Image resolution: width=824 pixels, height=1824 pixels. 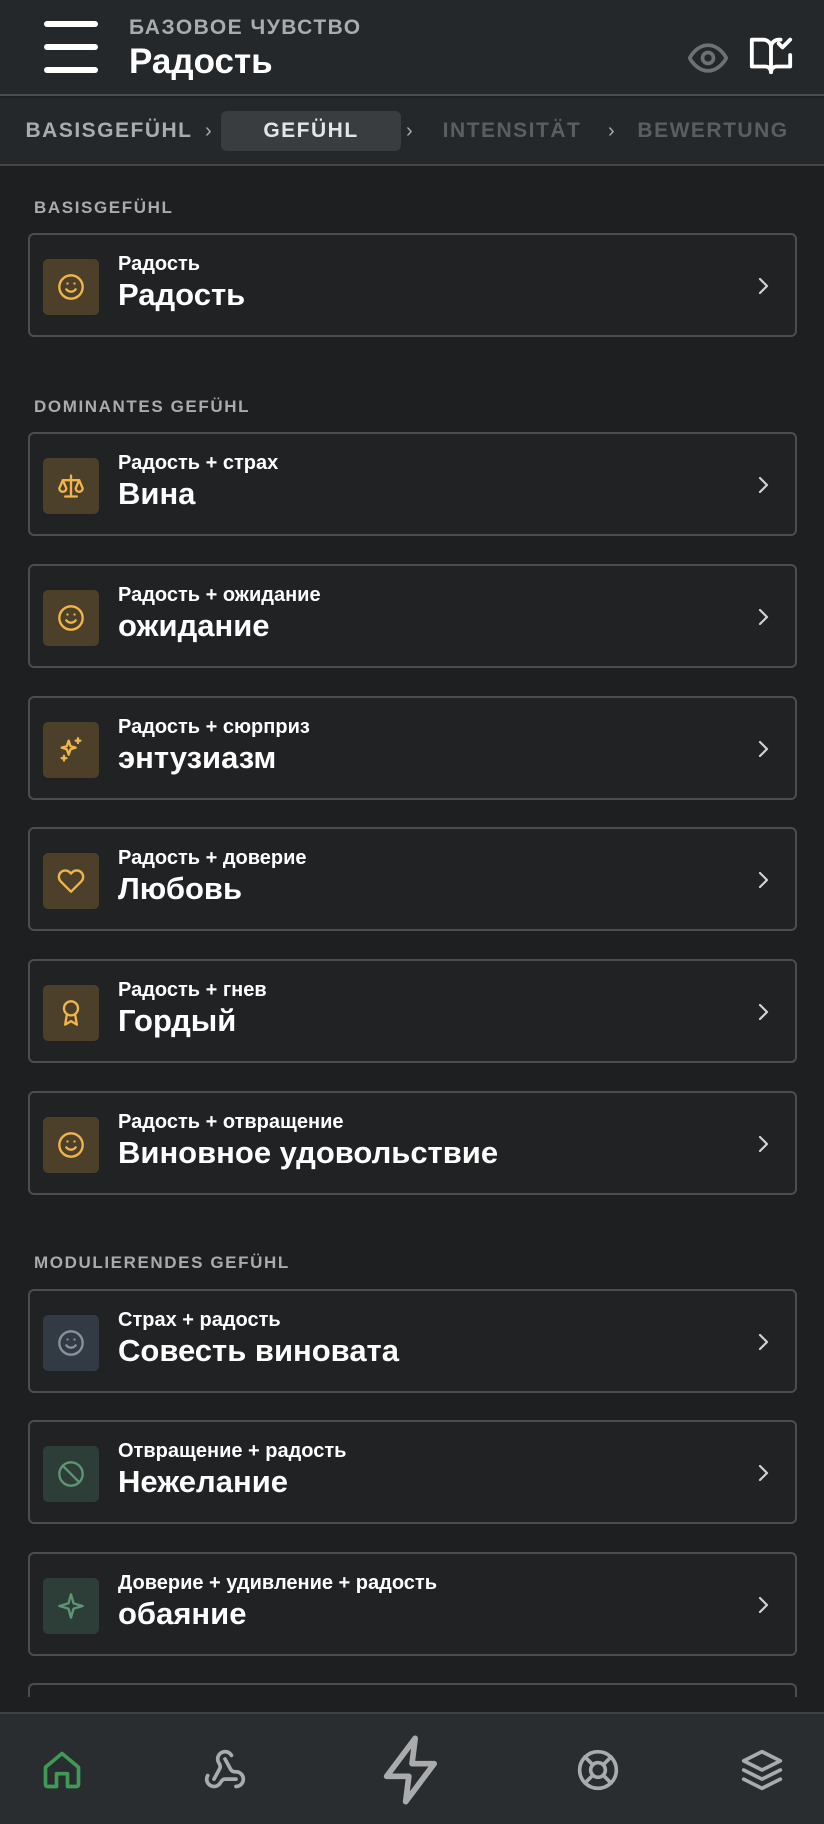 I want to click on step-gefuehl: GEFÜHL, so click(x=311, y=131).